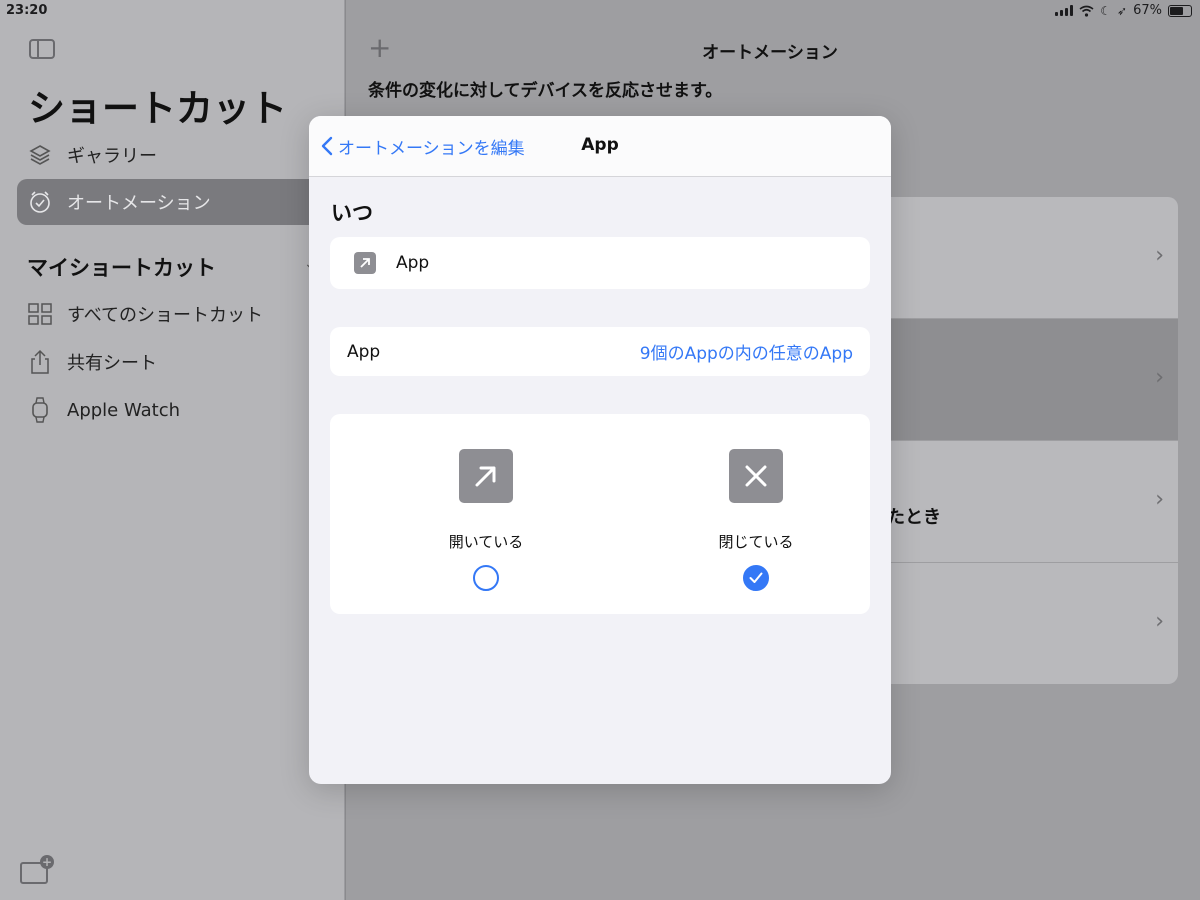  What do you see at coordinates (1064, 10) in the screenshot?
I see `signal-icon` at bounding box center [1064, 10].